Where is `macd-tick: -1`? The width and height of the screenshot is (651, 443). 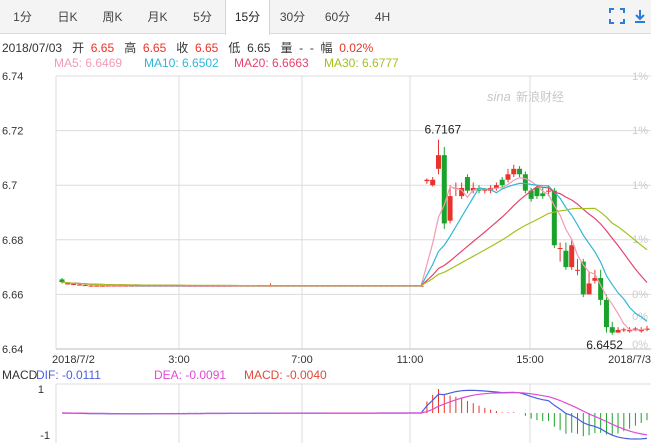 macd-tick: -1 is located at coordinates (45, 436).